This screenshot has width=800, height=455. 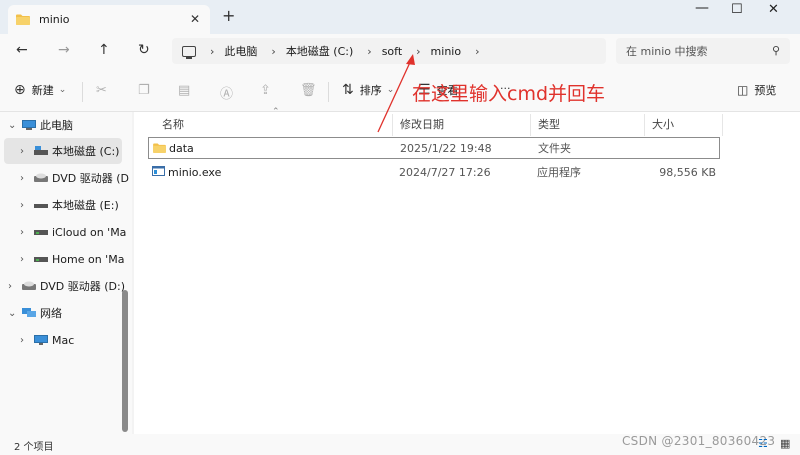 What do you see at coordinates (446, 148) in the screenshot?
I see `file-modified: 2025/1/22 19:48` at bounding box center [446, 148].